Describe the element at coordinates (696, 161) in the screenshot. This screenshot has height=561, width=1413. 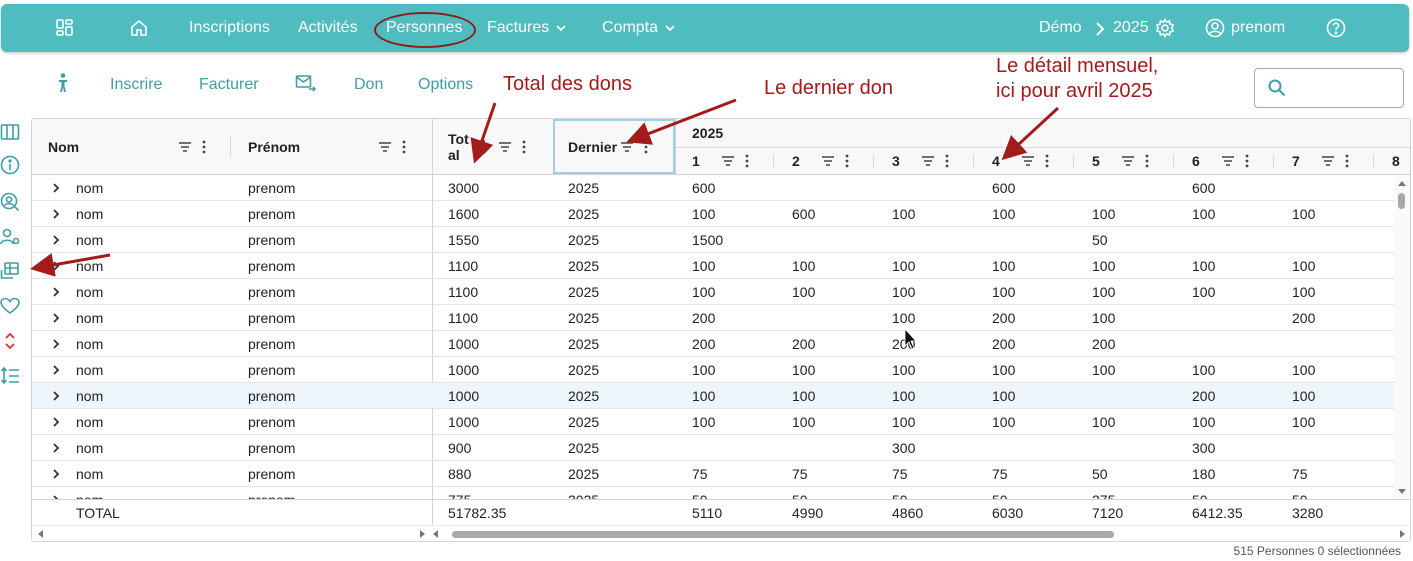
I see `header-month-1: 1` at that location.